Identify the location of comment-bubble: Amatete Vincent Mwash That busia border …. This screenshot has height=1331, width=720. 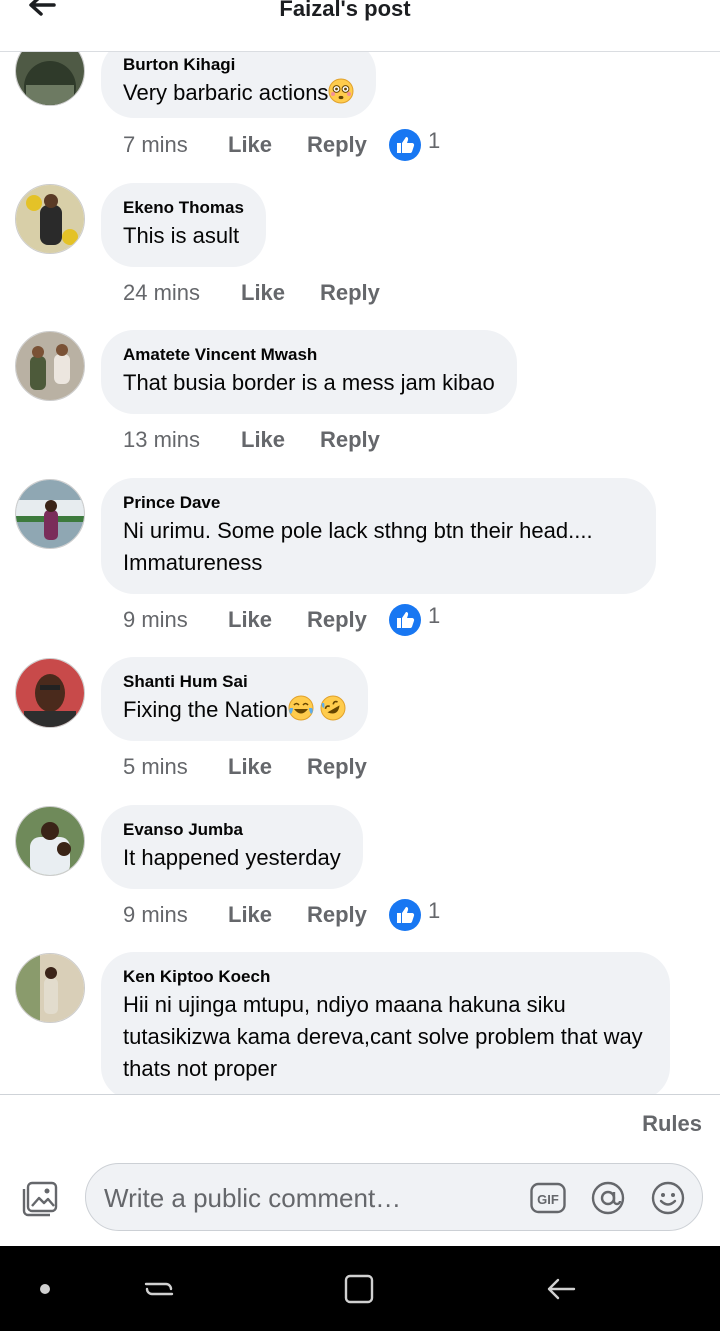
(309, 372).